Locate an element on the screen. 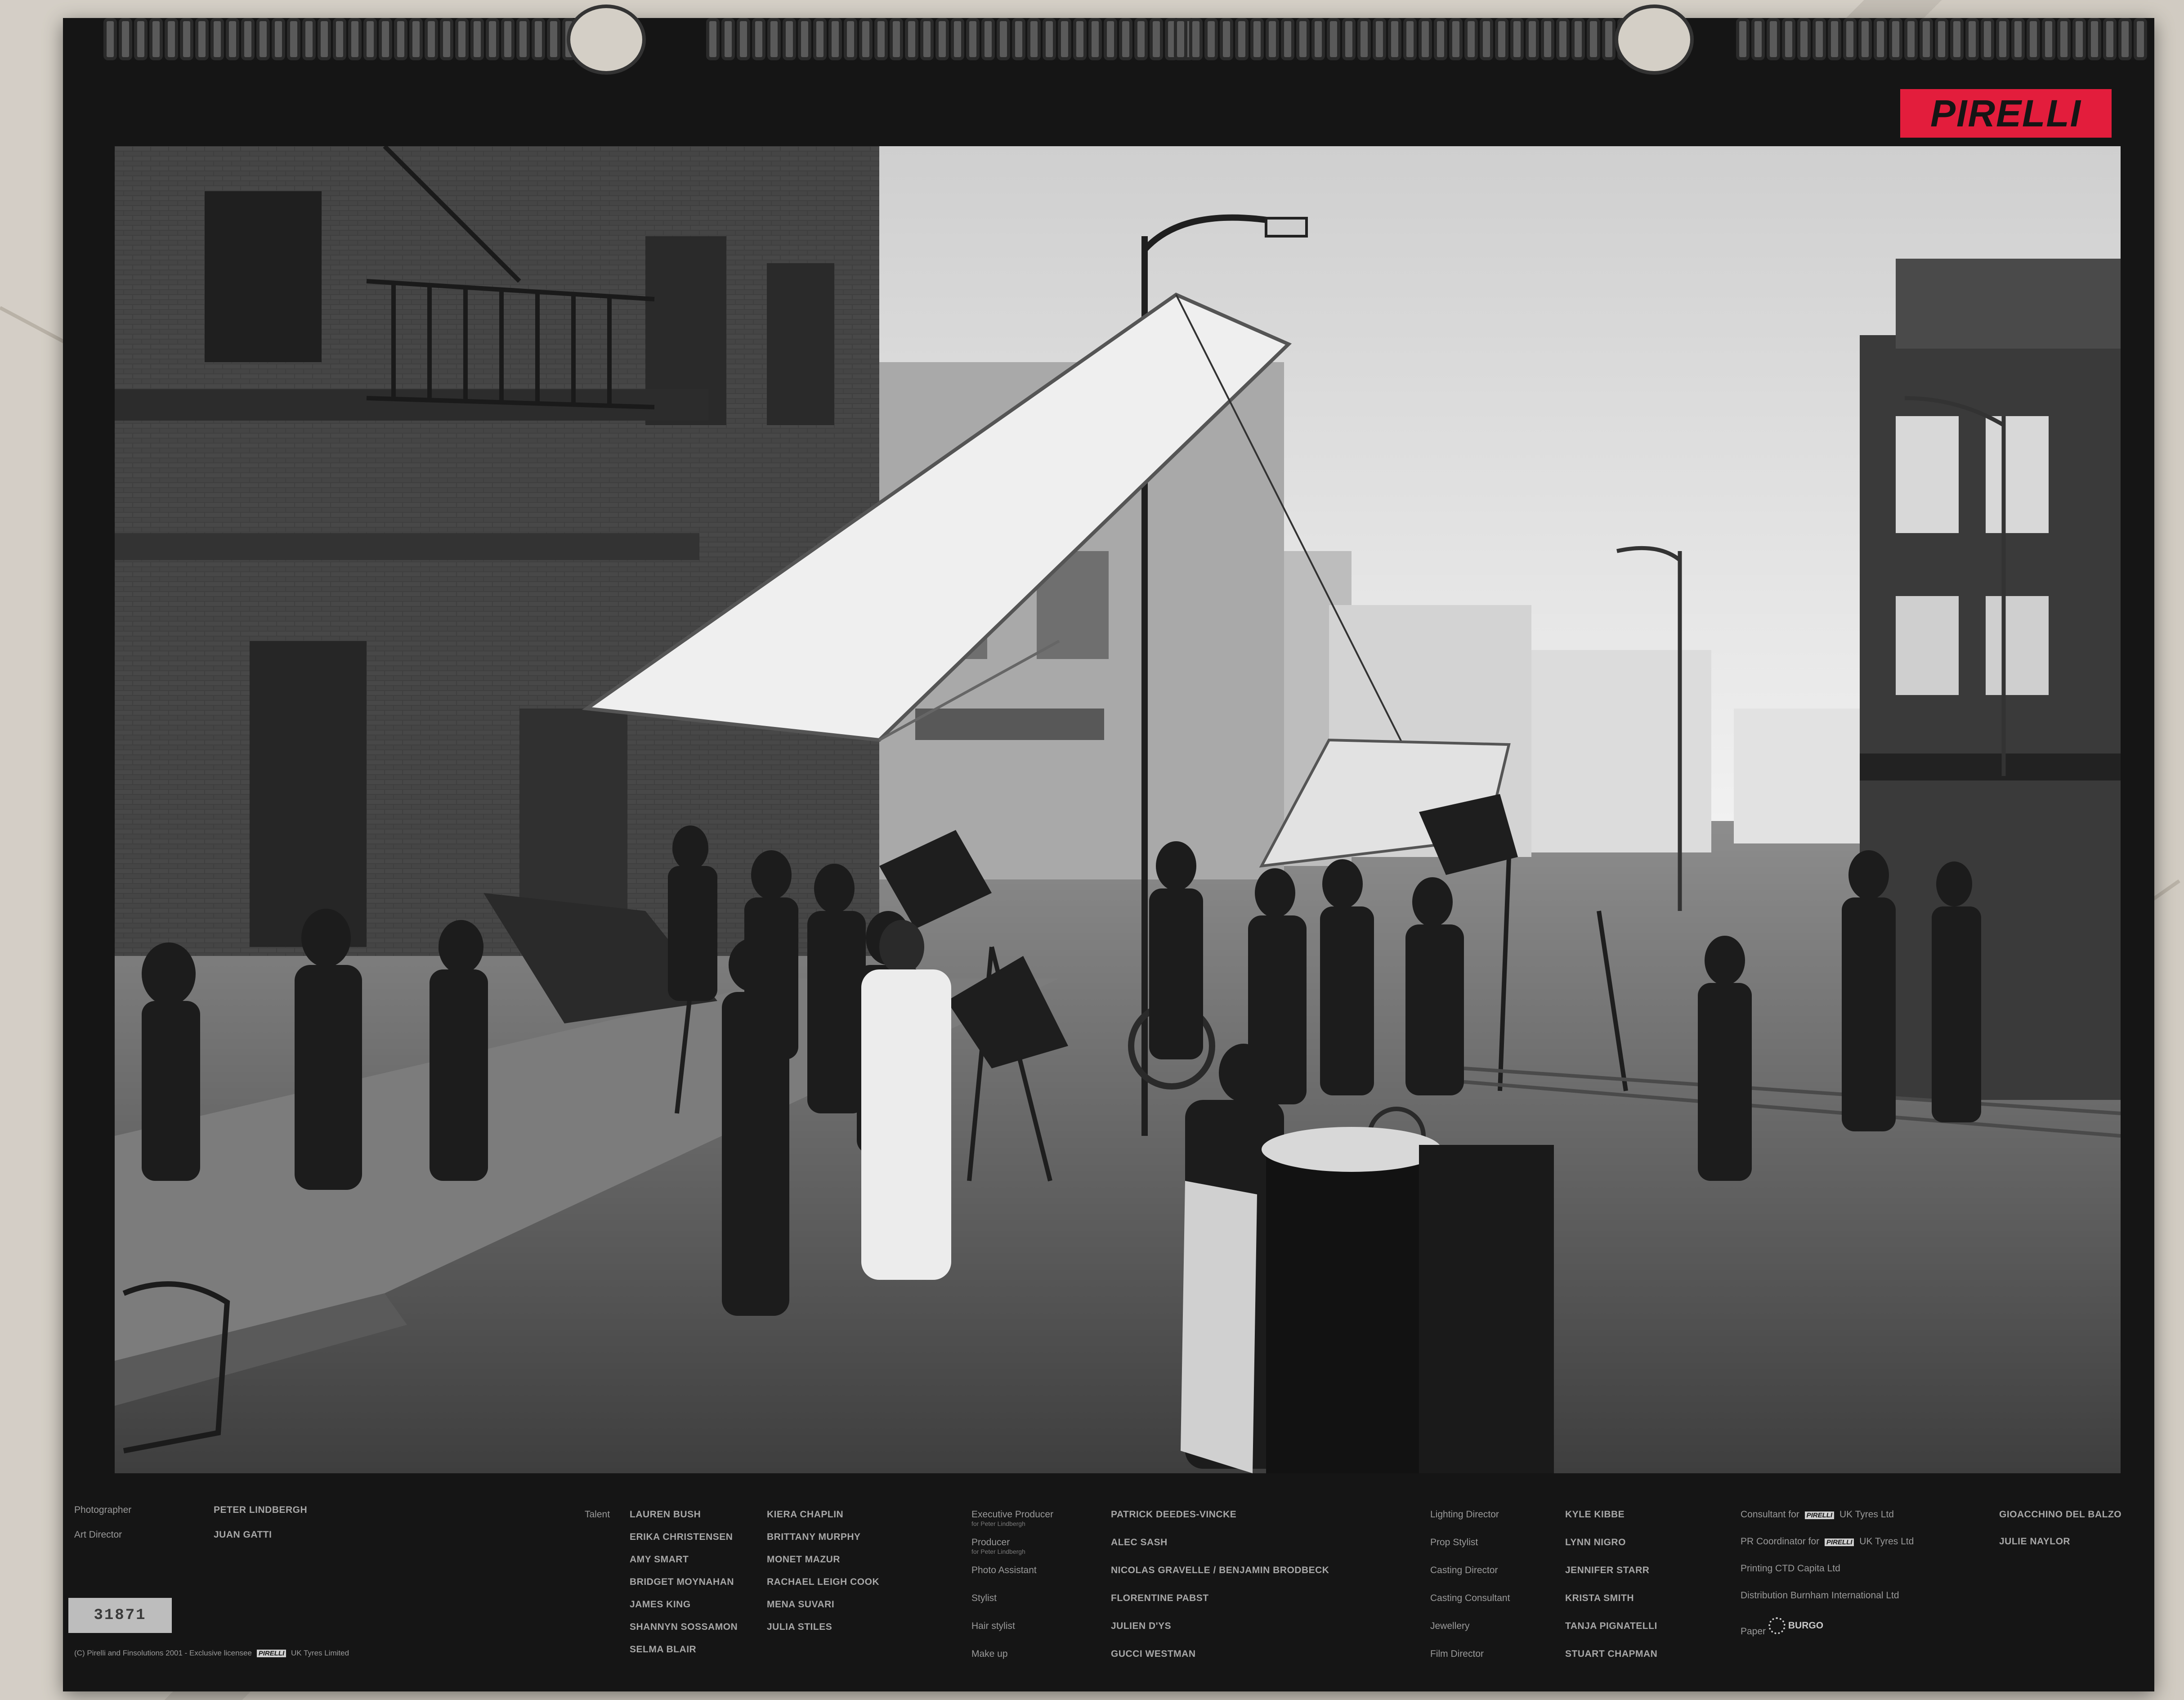 Image resolution: width=2184 pixels, height=1700 pixels. production-person-name: GUCCI WESTMAN is located at coordinates (1154, 1654).